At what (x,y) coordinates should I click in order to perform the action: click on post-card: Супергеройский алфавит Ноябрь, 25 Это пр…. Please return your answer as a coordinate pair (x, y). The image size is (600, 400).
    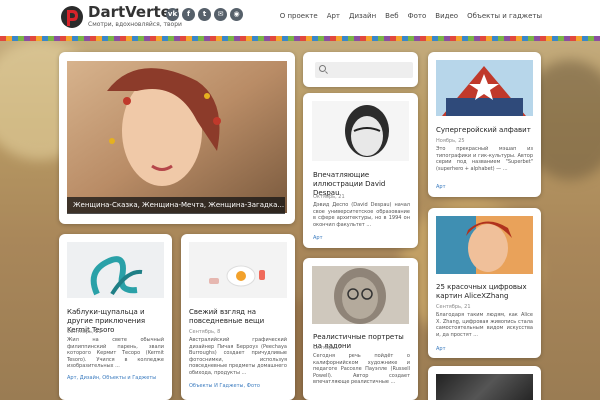
    Looking at the image, I should click on (484, 124).